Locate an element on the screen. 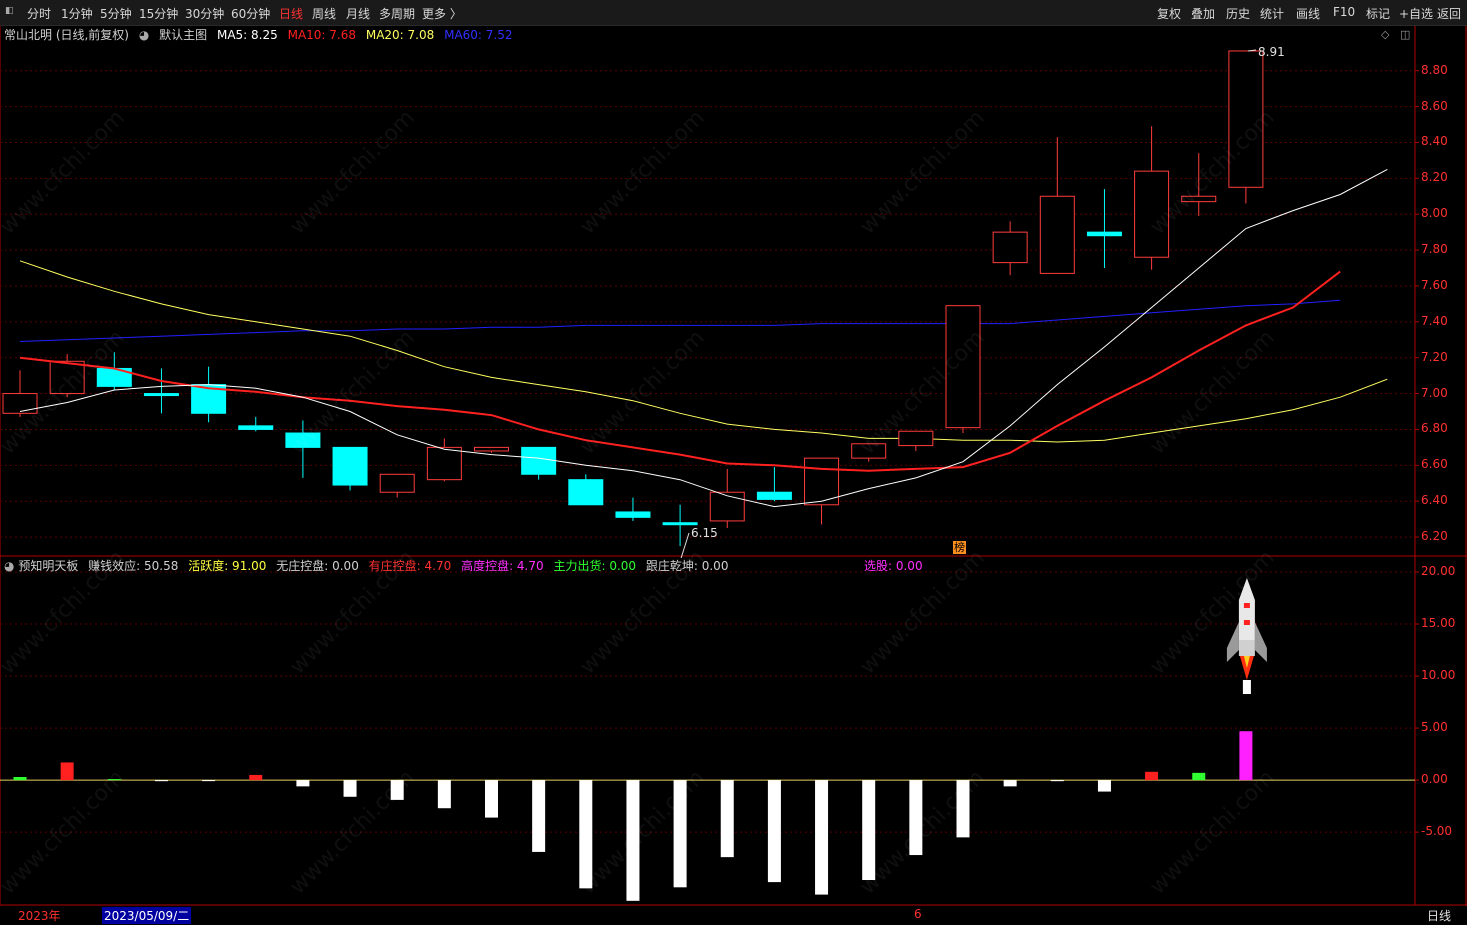 The image size is (1467, 925). ind-axis-label: 15.00 is located at coordinates (1438, 623).